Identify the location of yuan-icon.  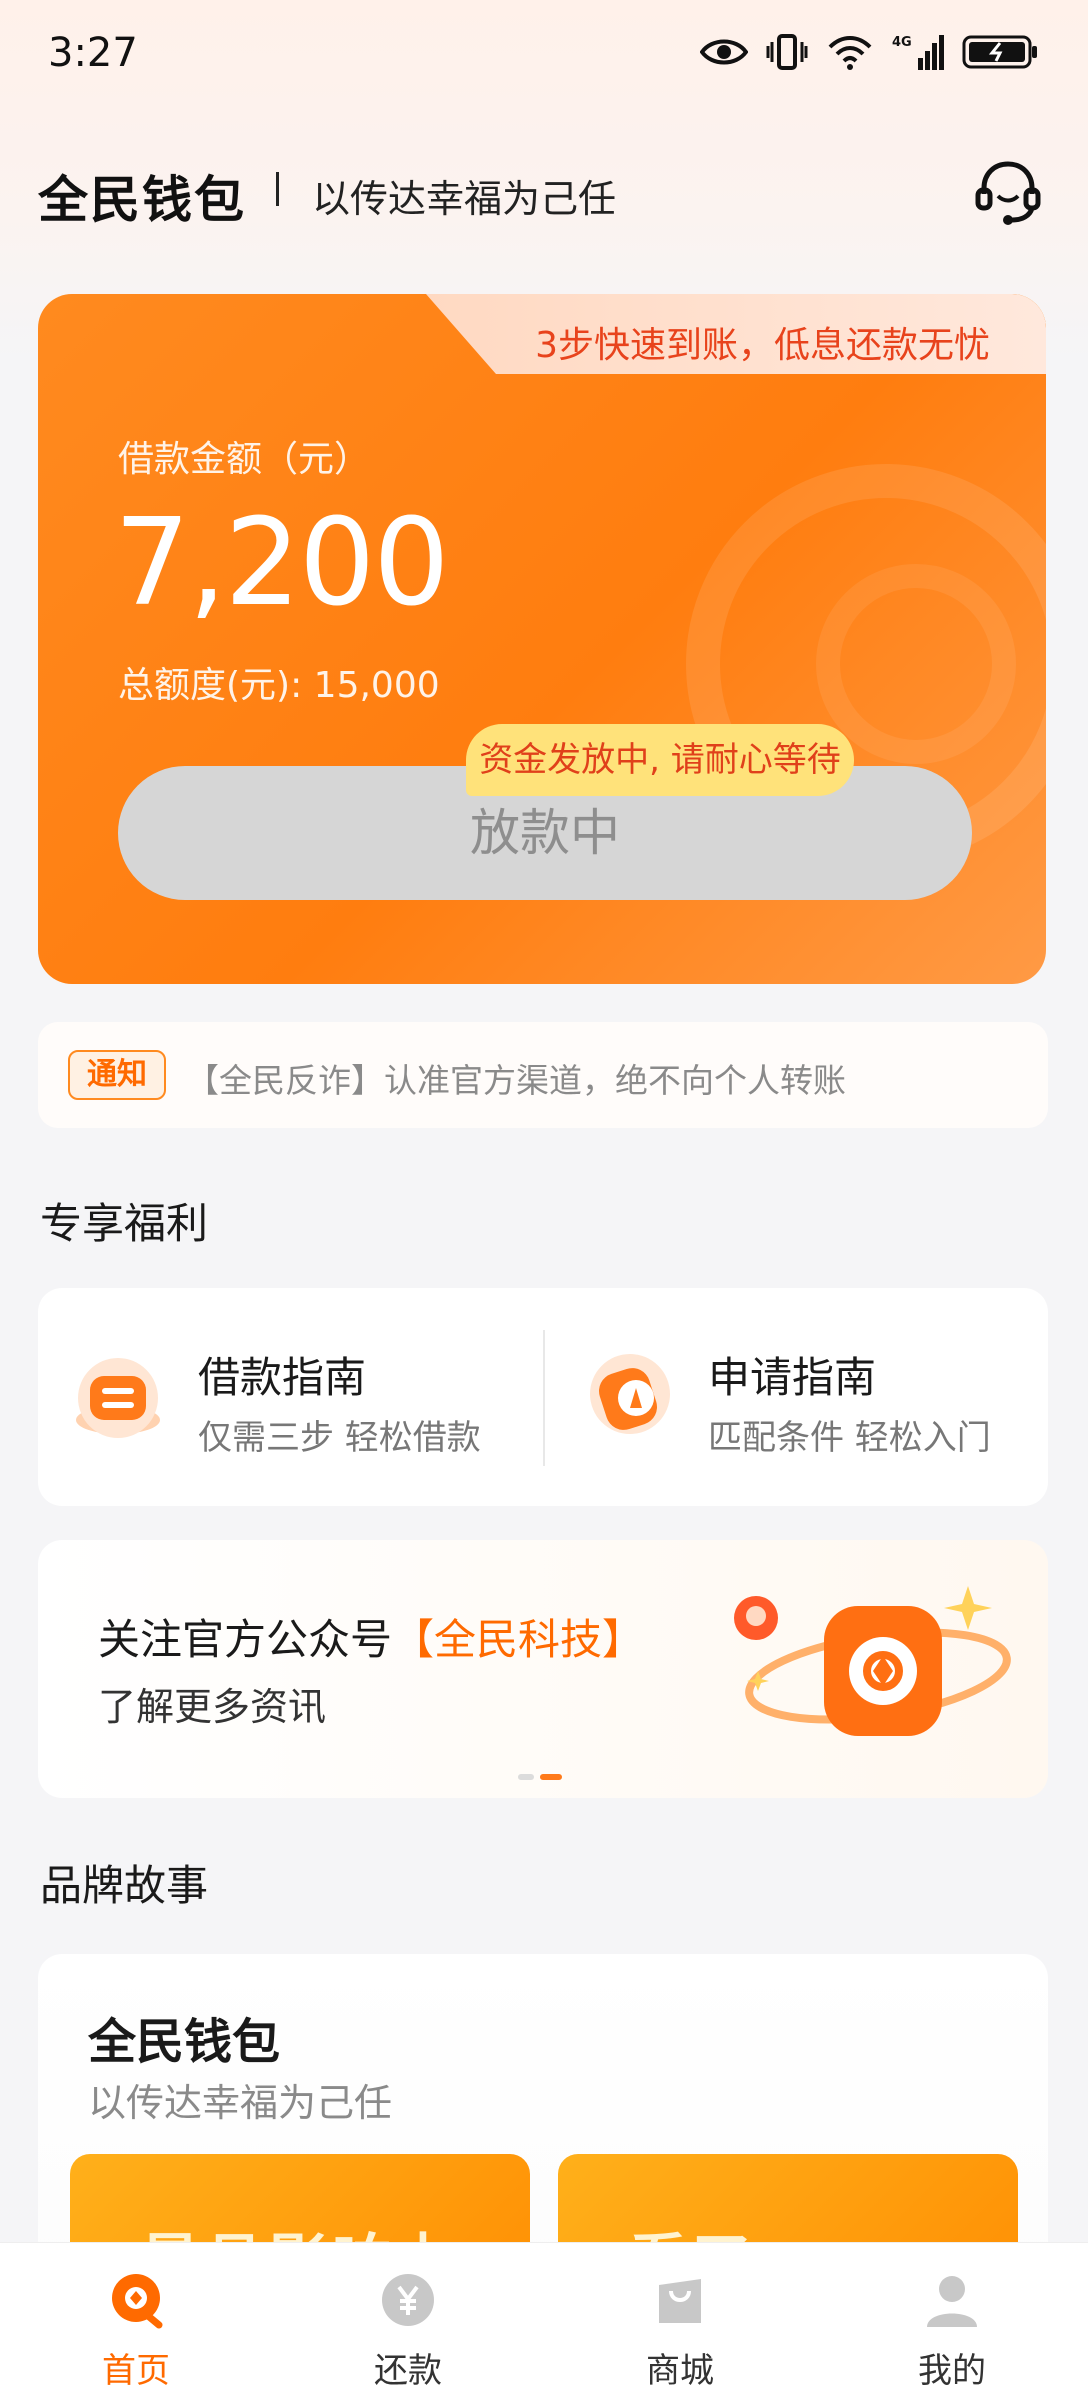
(408, 2300).